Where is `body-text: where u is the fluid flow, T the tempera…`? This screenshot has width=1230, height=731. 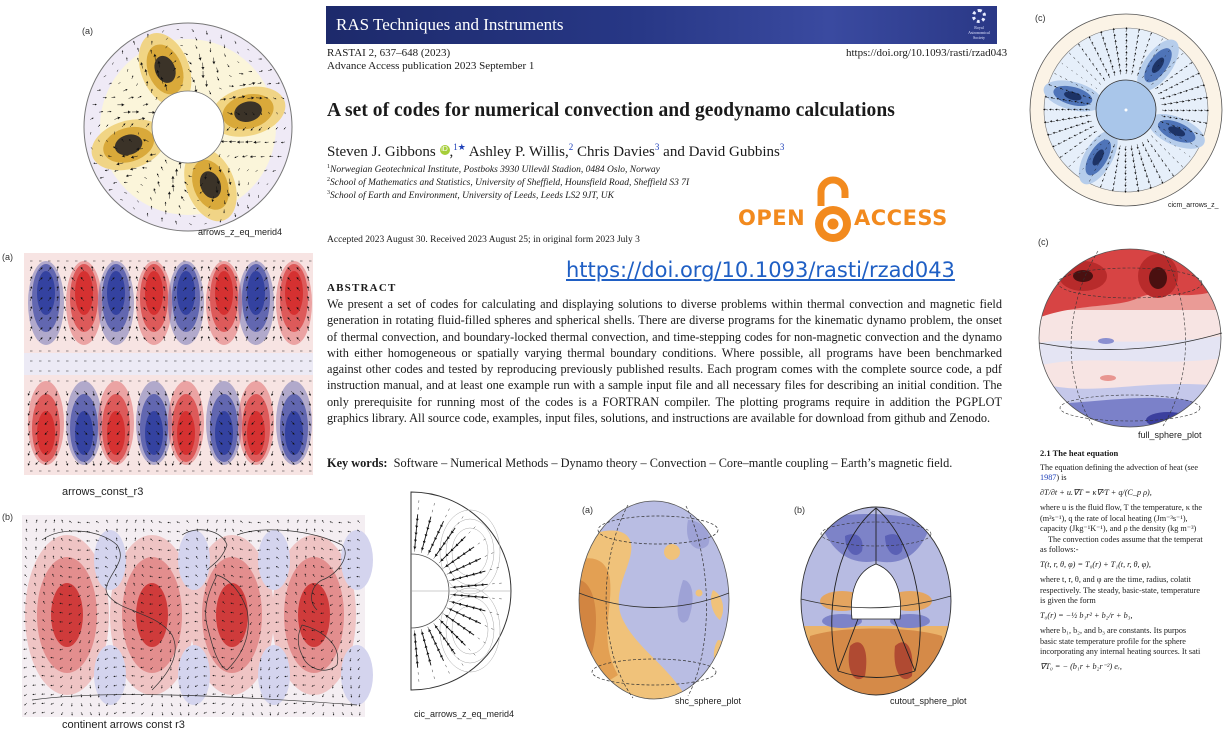 body-text: where u is the fluid flow, T the tempera… is located at coordinates (1121, 507).